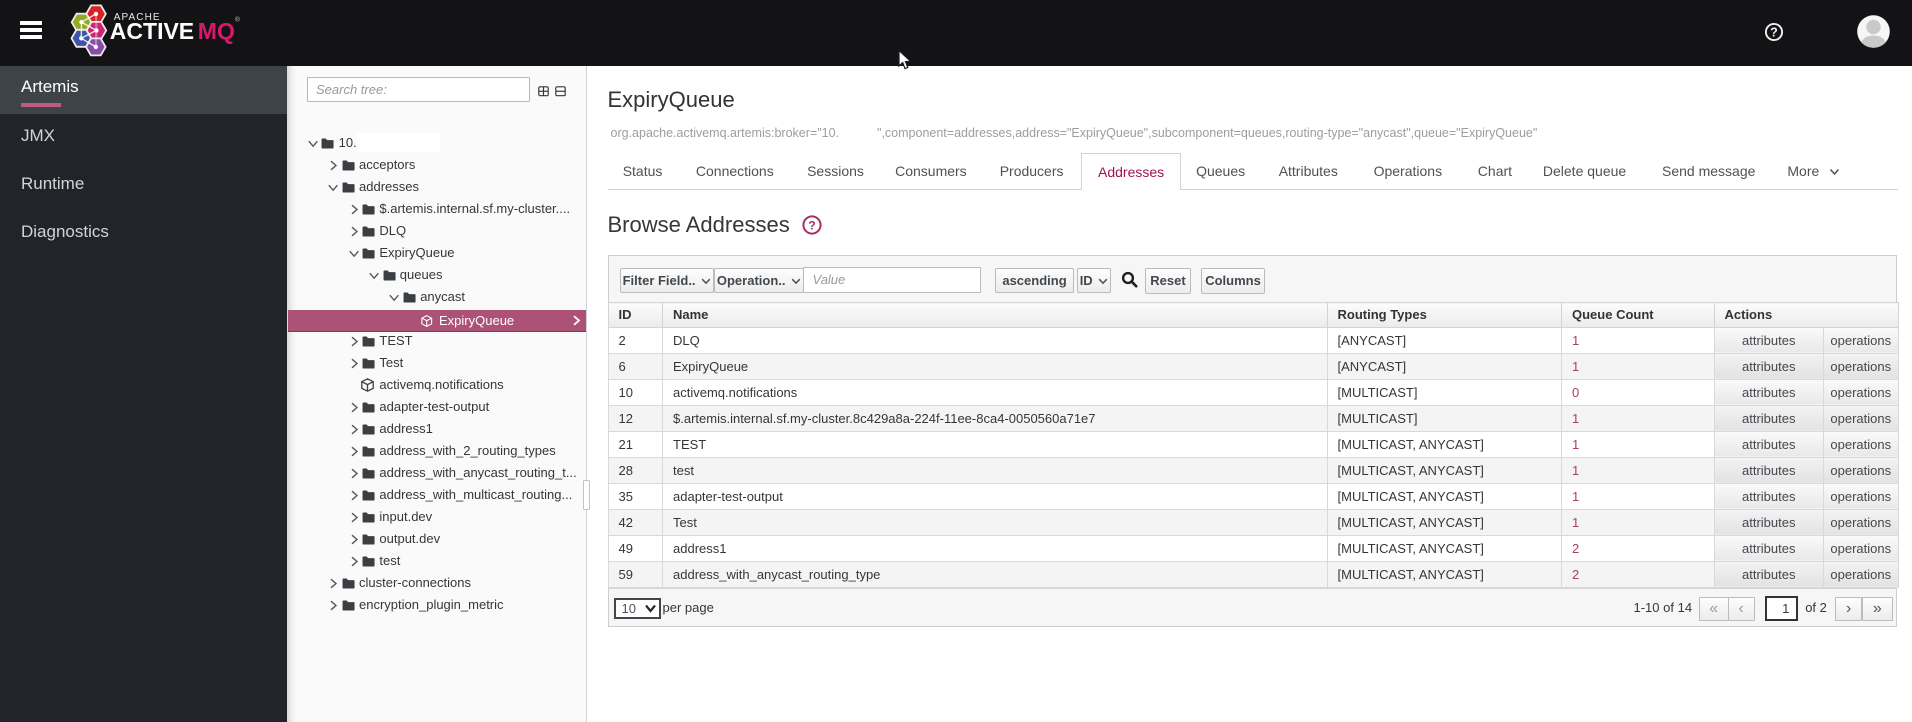 Image resolution: width=1912 pixels, height=722 pixels. Describe the element at coordinates (216, 31) in the screenshot. I see `svg-text: MQ` at that location.